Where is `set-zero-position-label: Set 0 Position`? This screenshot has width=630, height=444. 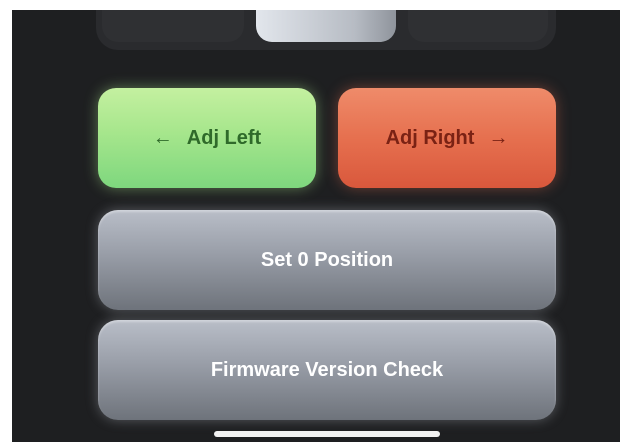
set-zero-position-label: Set 0 Position is located at coordinates (327, 259).